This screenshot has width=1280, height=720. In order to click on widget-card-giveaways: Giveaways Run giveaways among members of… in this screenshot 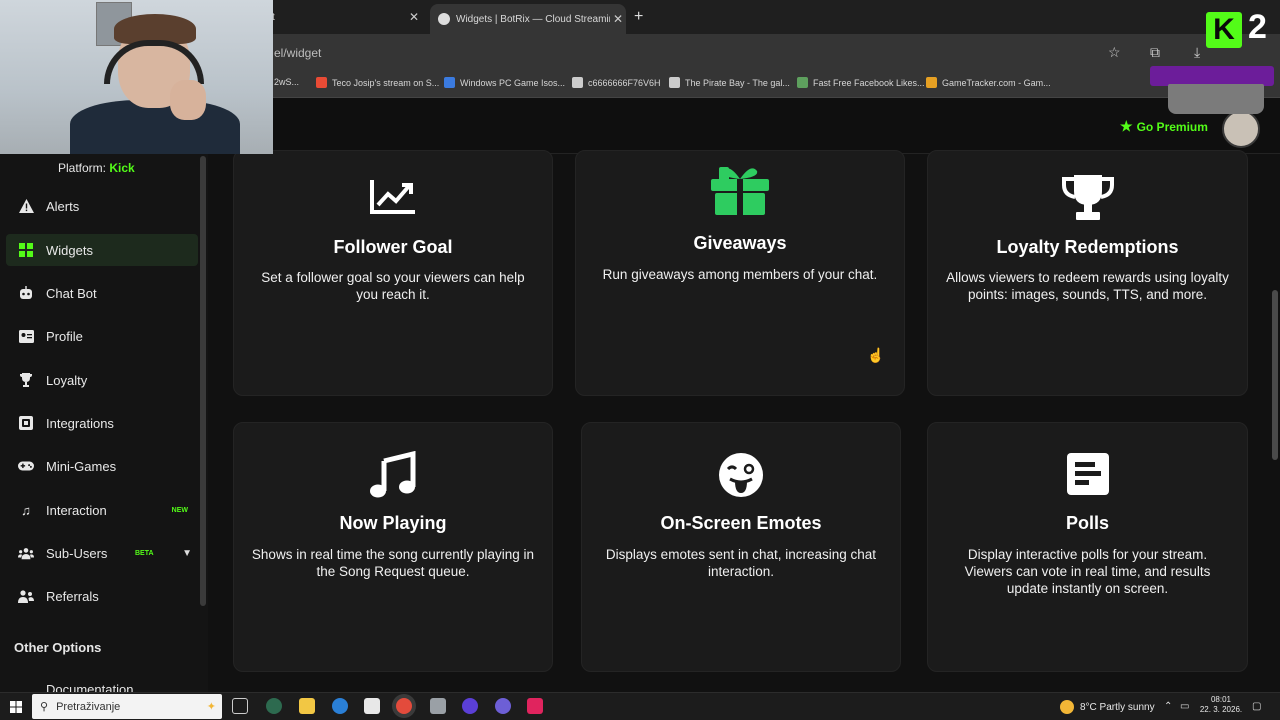, I will do `click(740, 273)`.